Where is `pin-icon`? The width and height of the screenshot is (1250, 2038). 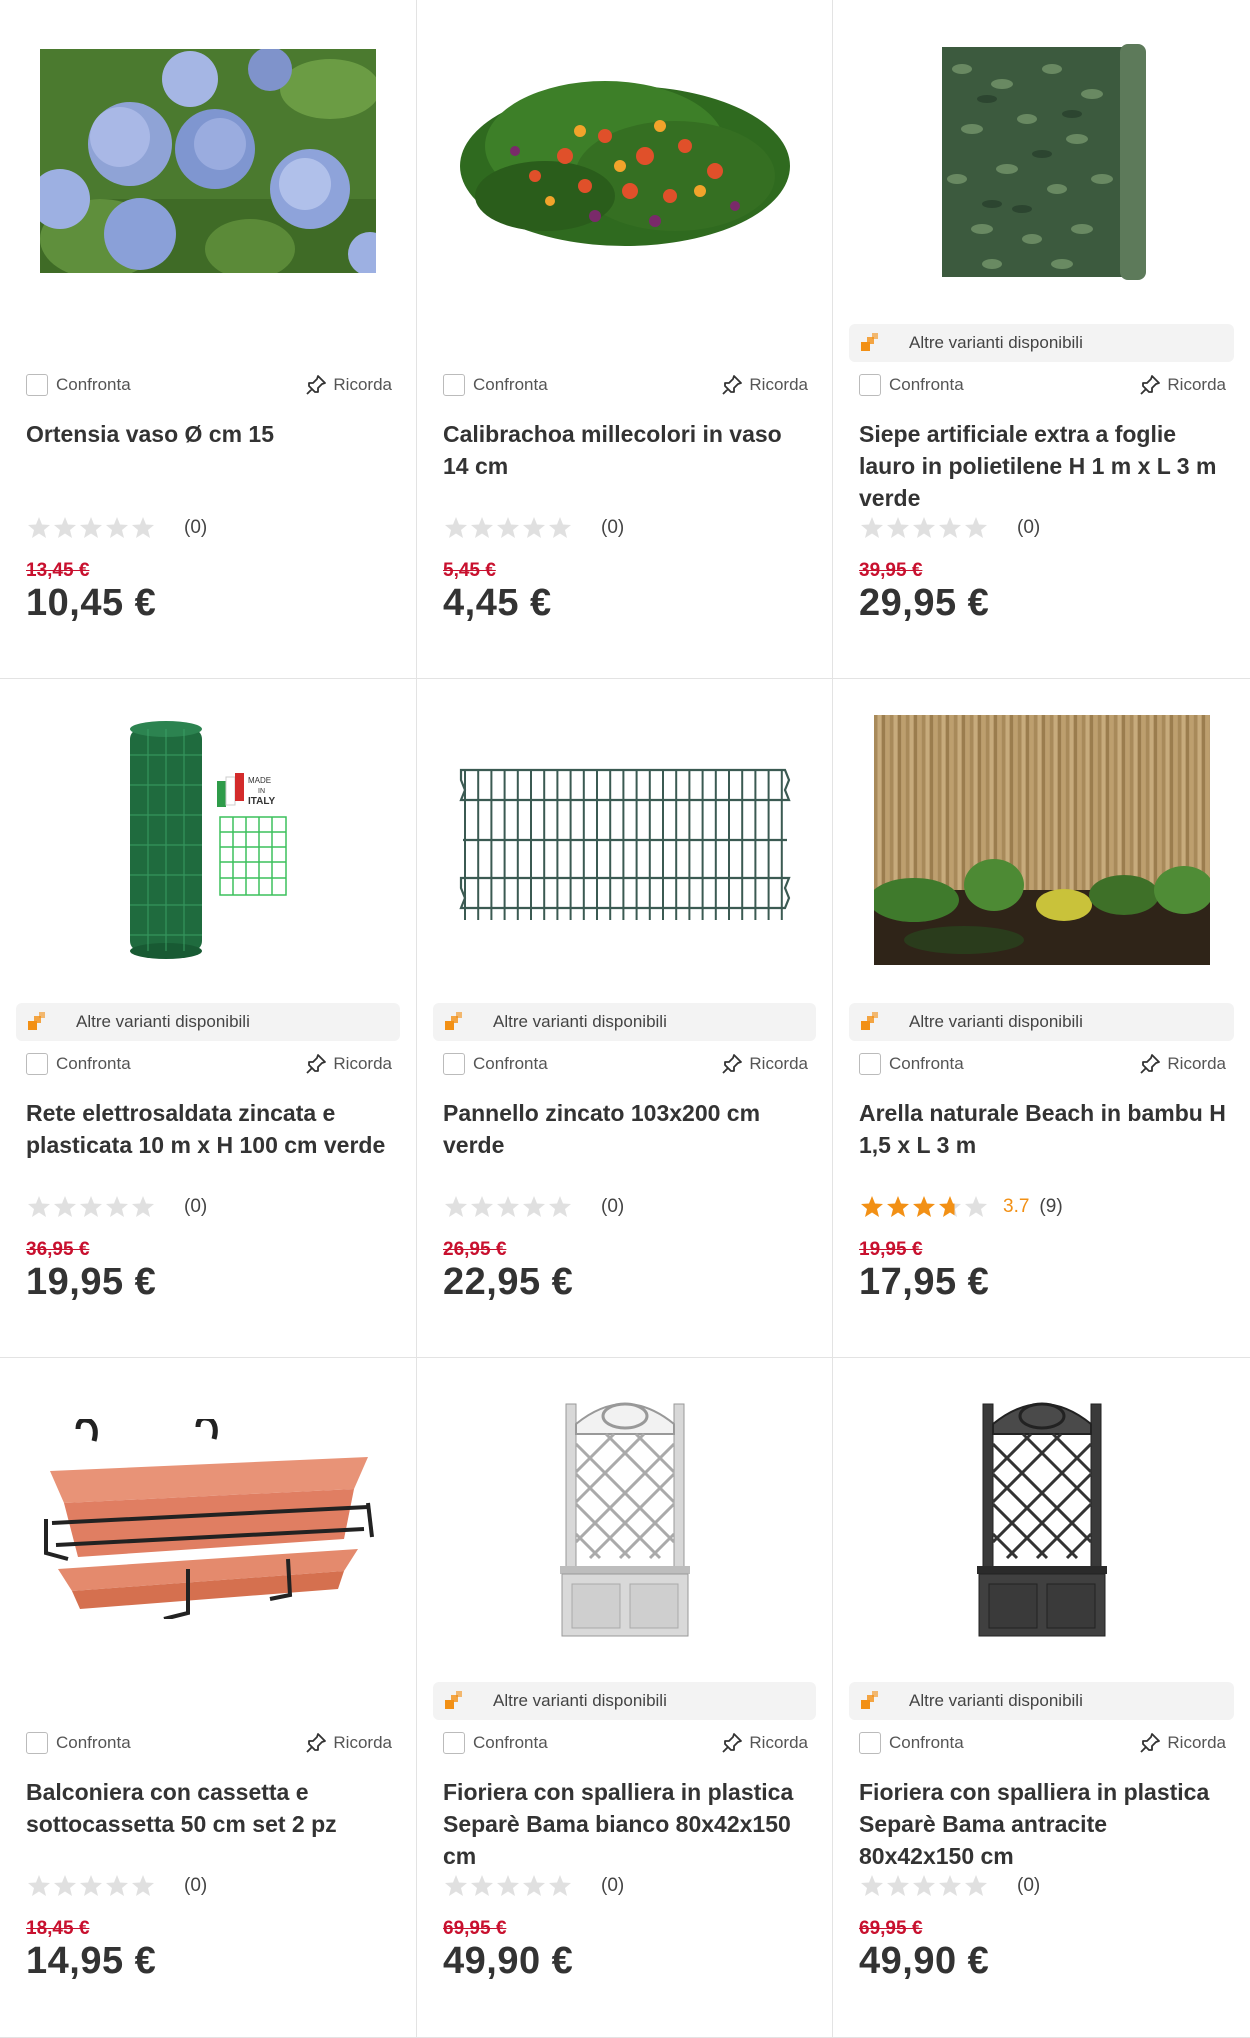 pin-icon is located at coordinates (1150, 385).